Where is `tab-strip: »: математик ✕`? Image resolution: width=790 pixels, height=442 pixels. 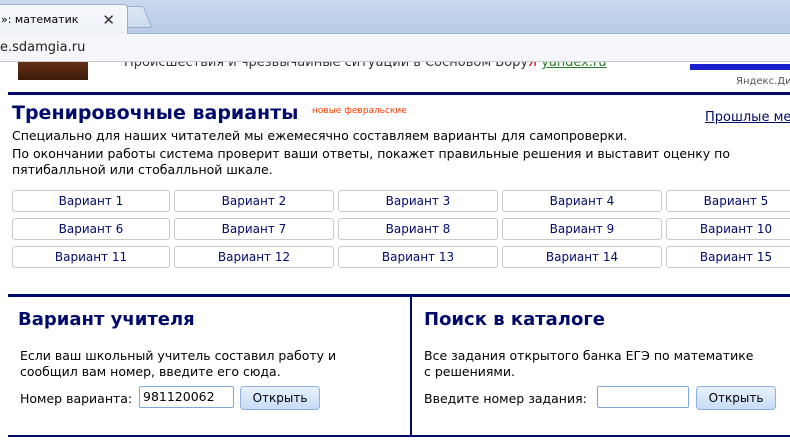 tab-strip: »: математик ✕ is located at coordinates (395, 17).